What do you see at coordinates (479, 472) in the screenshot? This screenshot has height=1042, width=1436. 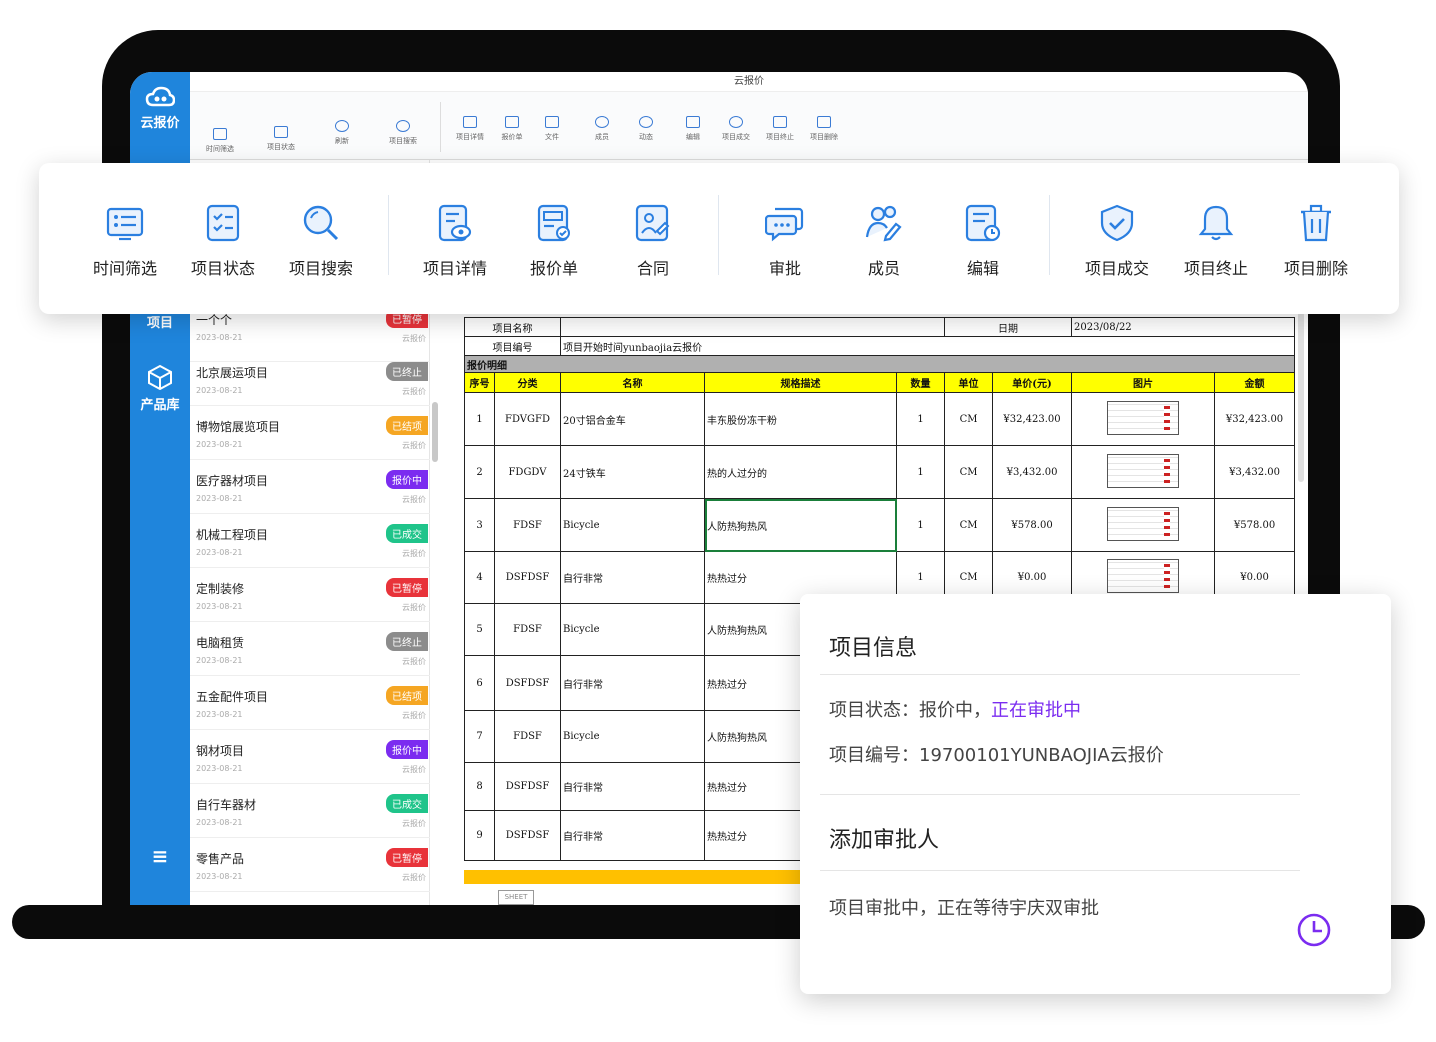 I see `cell-no: 2` at bounding box center [479, 472].